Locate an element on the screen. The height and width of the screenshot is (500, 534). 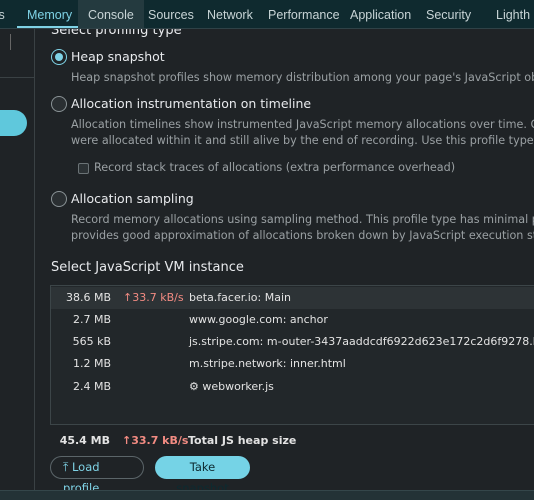
sidebar-divider is located at coordinates (17, 77).